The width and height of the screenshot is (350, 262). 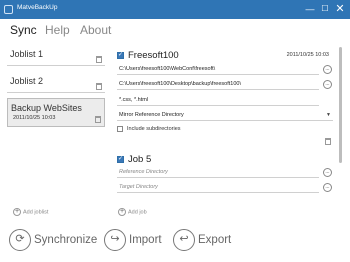 I want to click on export-arrow-icon: ↩, so click(x=184, y=240).